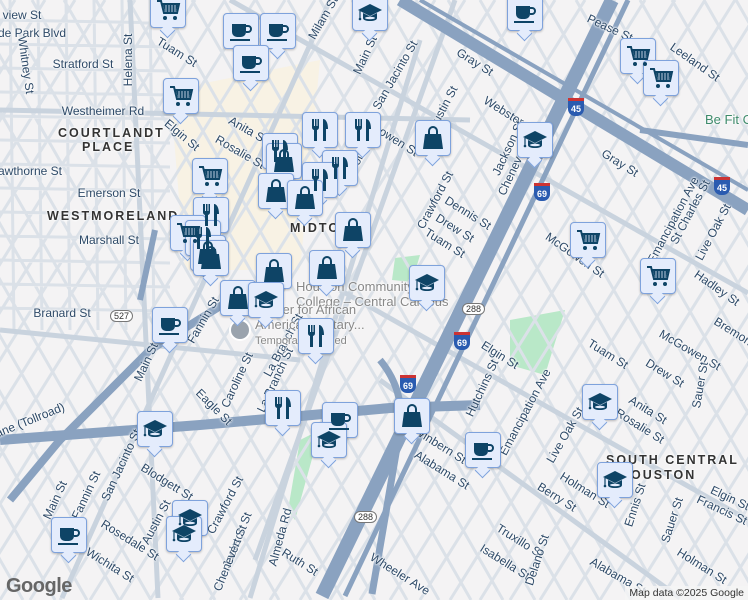  What do you see at coordinates (128, 60) in the screenshot?
I see `street-label: Helena St` at bounding box center [128, 60].